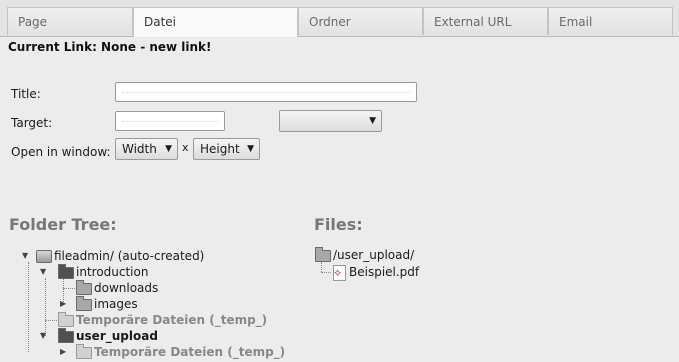 Image resolution: width=679 pixels, height=362 pixels. I want to click on tree-node-temp-user-upload: ▶ Temporäre Dateien (_temp_), so click(190, 352).